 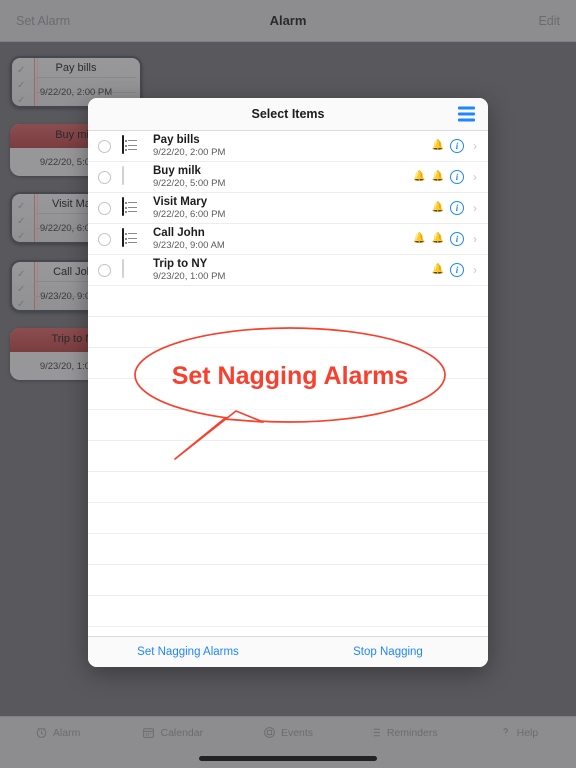 What do you see at coordinates (288, 270) in the screenshot?
I see `list-item: Trip to NY 9/23/20, 1:00 PM 🔔 i ›` at bounding box center [288, 270].